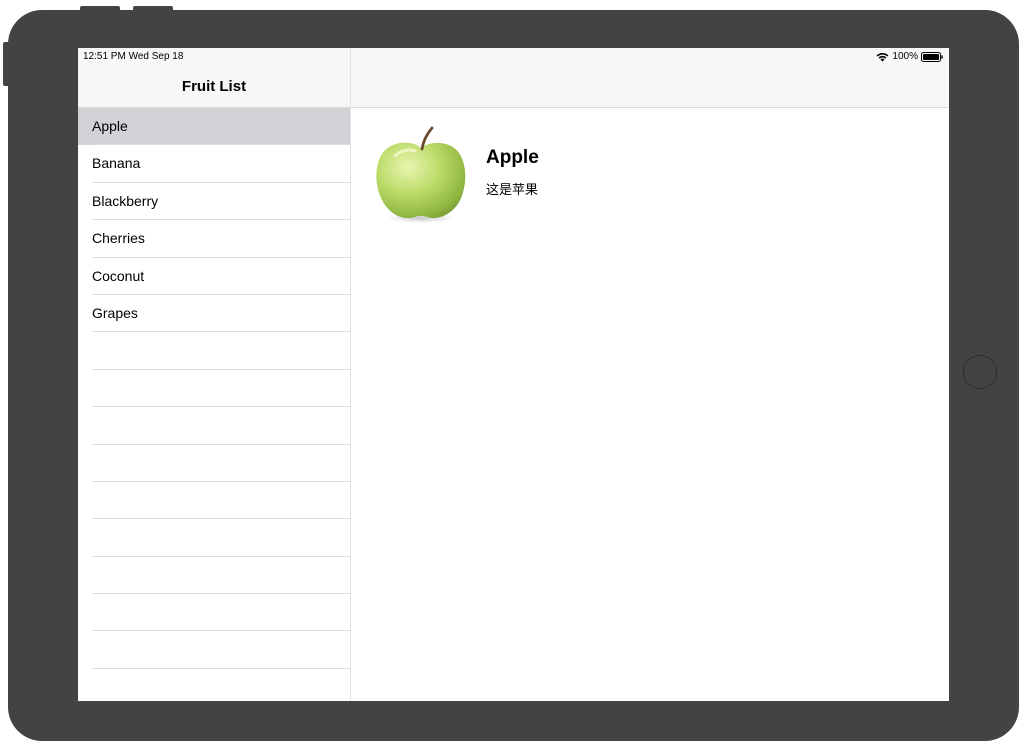  I want to click on status-indicators: 100%, so click(909, 56).